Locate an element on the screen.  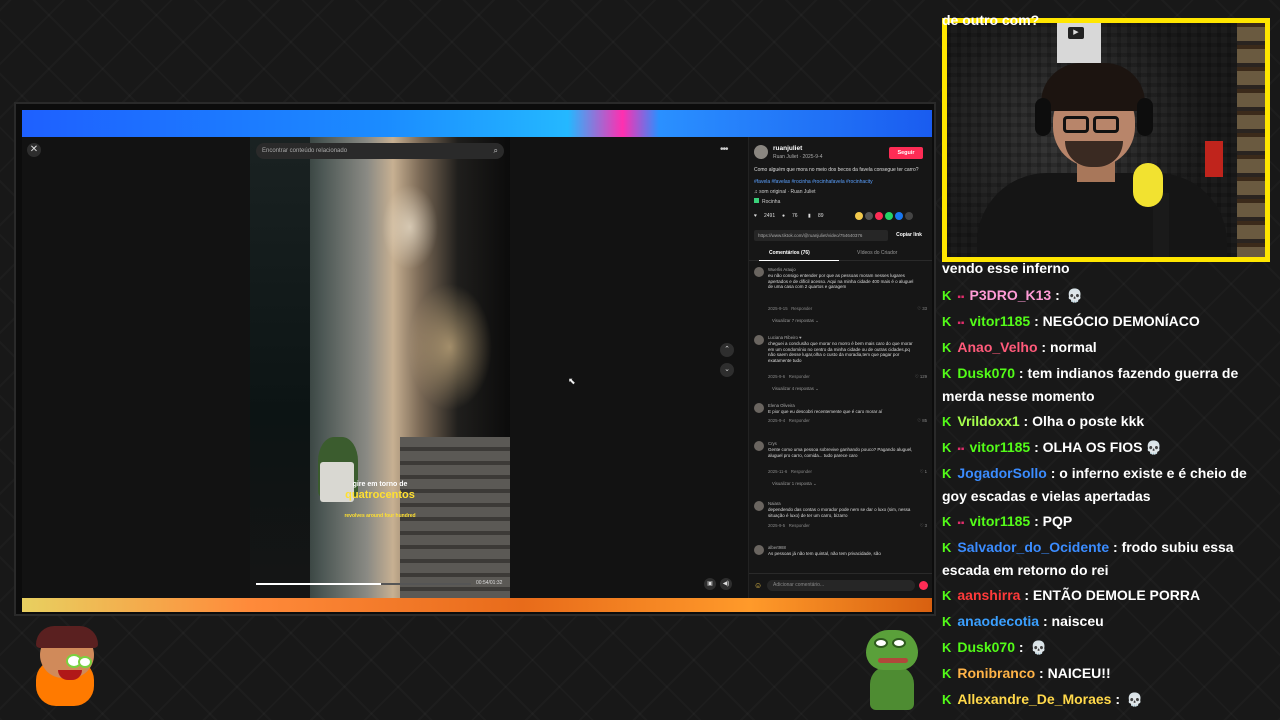
comment-count: 76 is located at coordinates (795, 216).